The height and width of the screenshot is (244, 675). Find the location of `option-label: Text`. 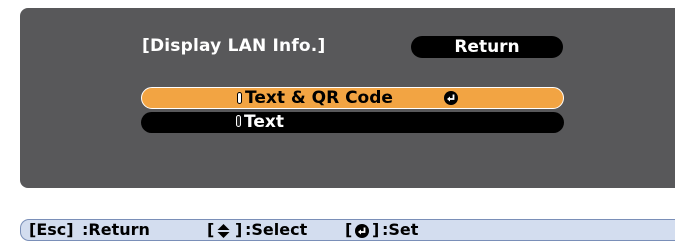

option-label: Text is located at coordinates (264, 122).